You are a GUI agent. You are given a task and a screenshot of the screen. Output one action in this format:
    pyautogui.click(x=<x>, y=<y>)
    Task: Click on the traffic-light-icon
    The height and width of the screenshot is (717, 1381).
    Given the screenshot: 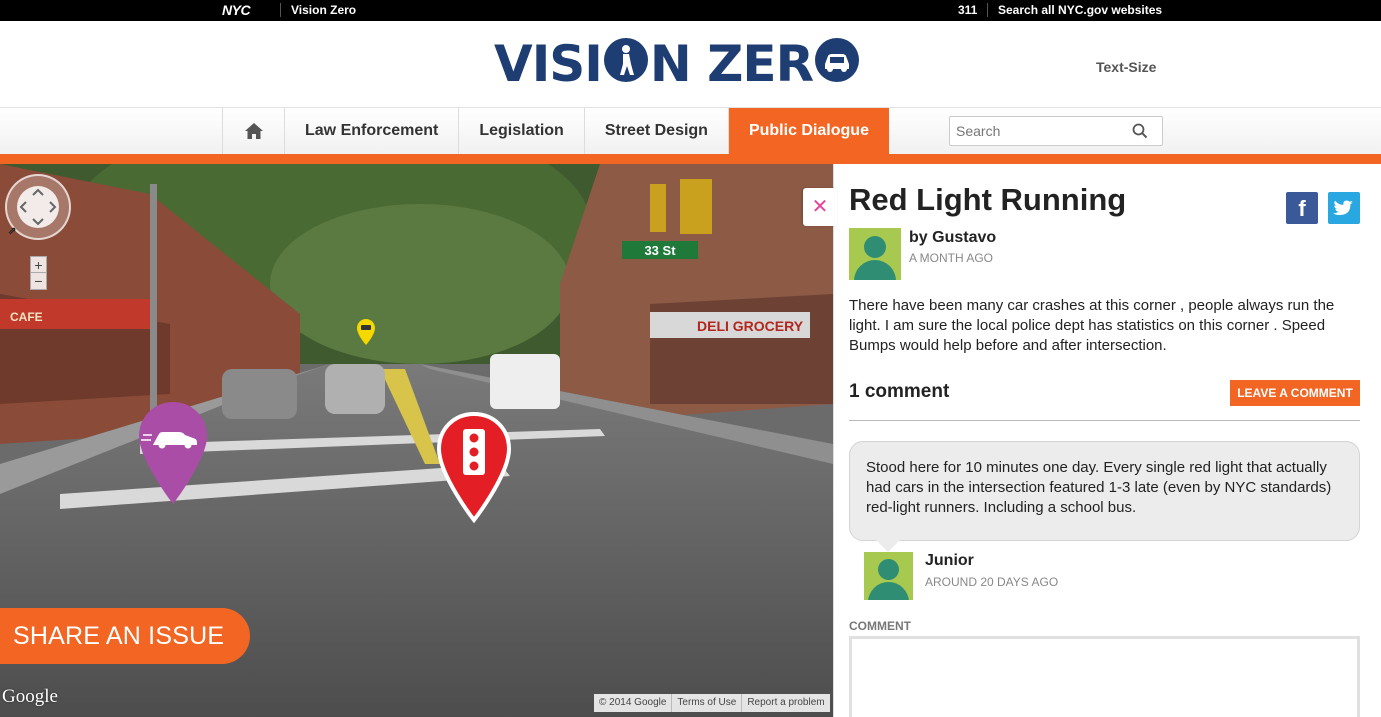 What is the action you would take?
    pyautogui.click(x=474, y=452)
    